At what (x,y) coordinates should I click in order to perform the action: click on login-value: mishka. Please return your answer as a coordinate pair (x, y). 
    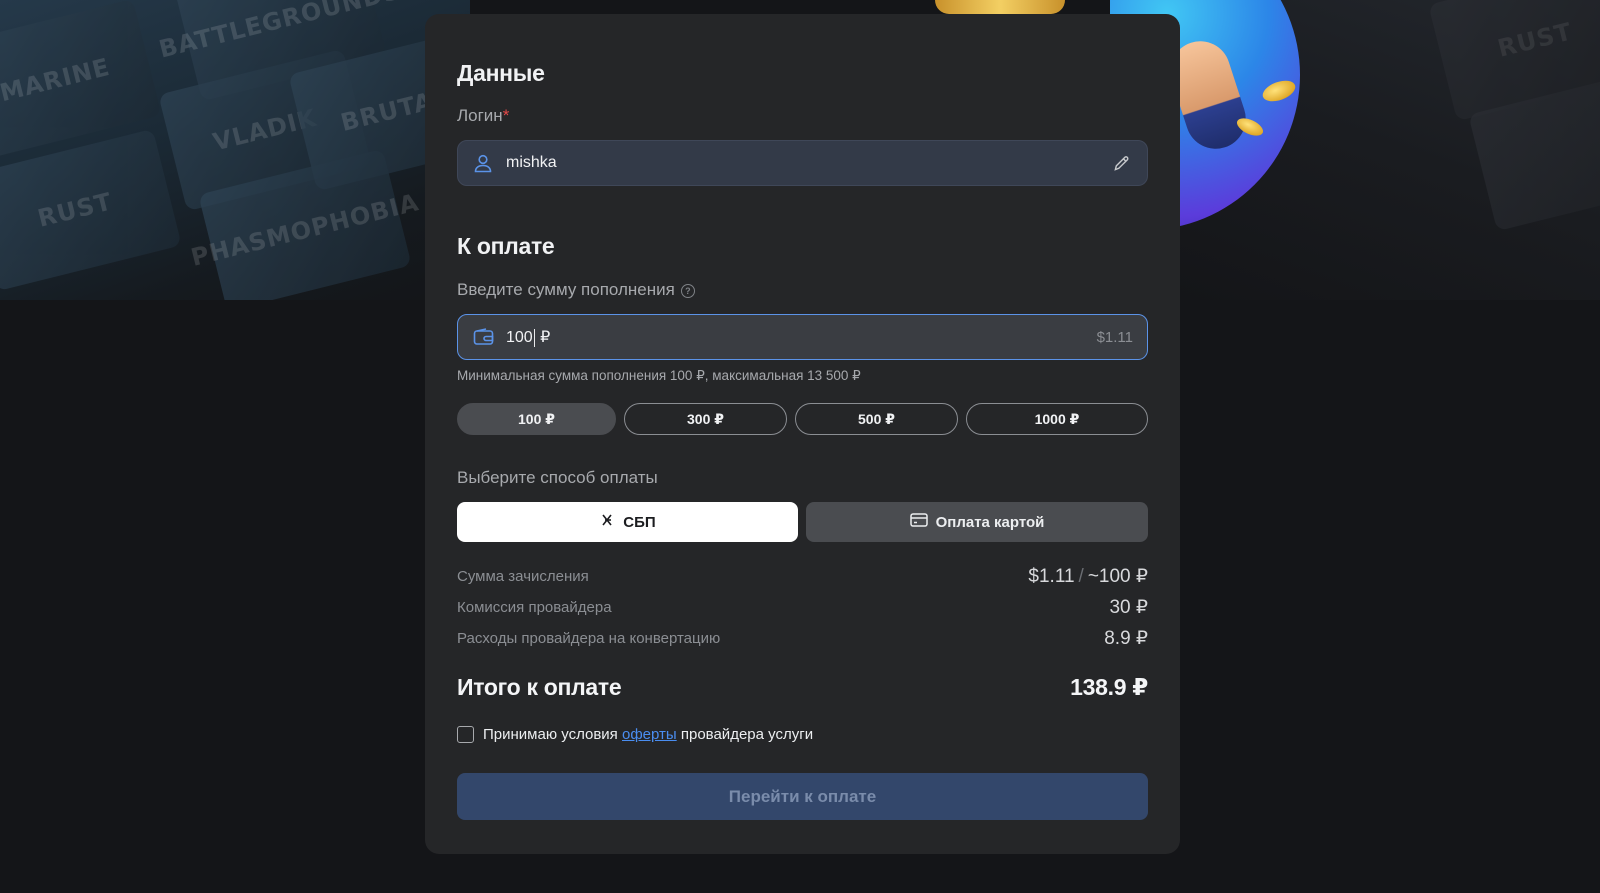
    Looking at the image, I should click on (531, 162).